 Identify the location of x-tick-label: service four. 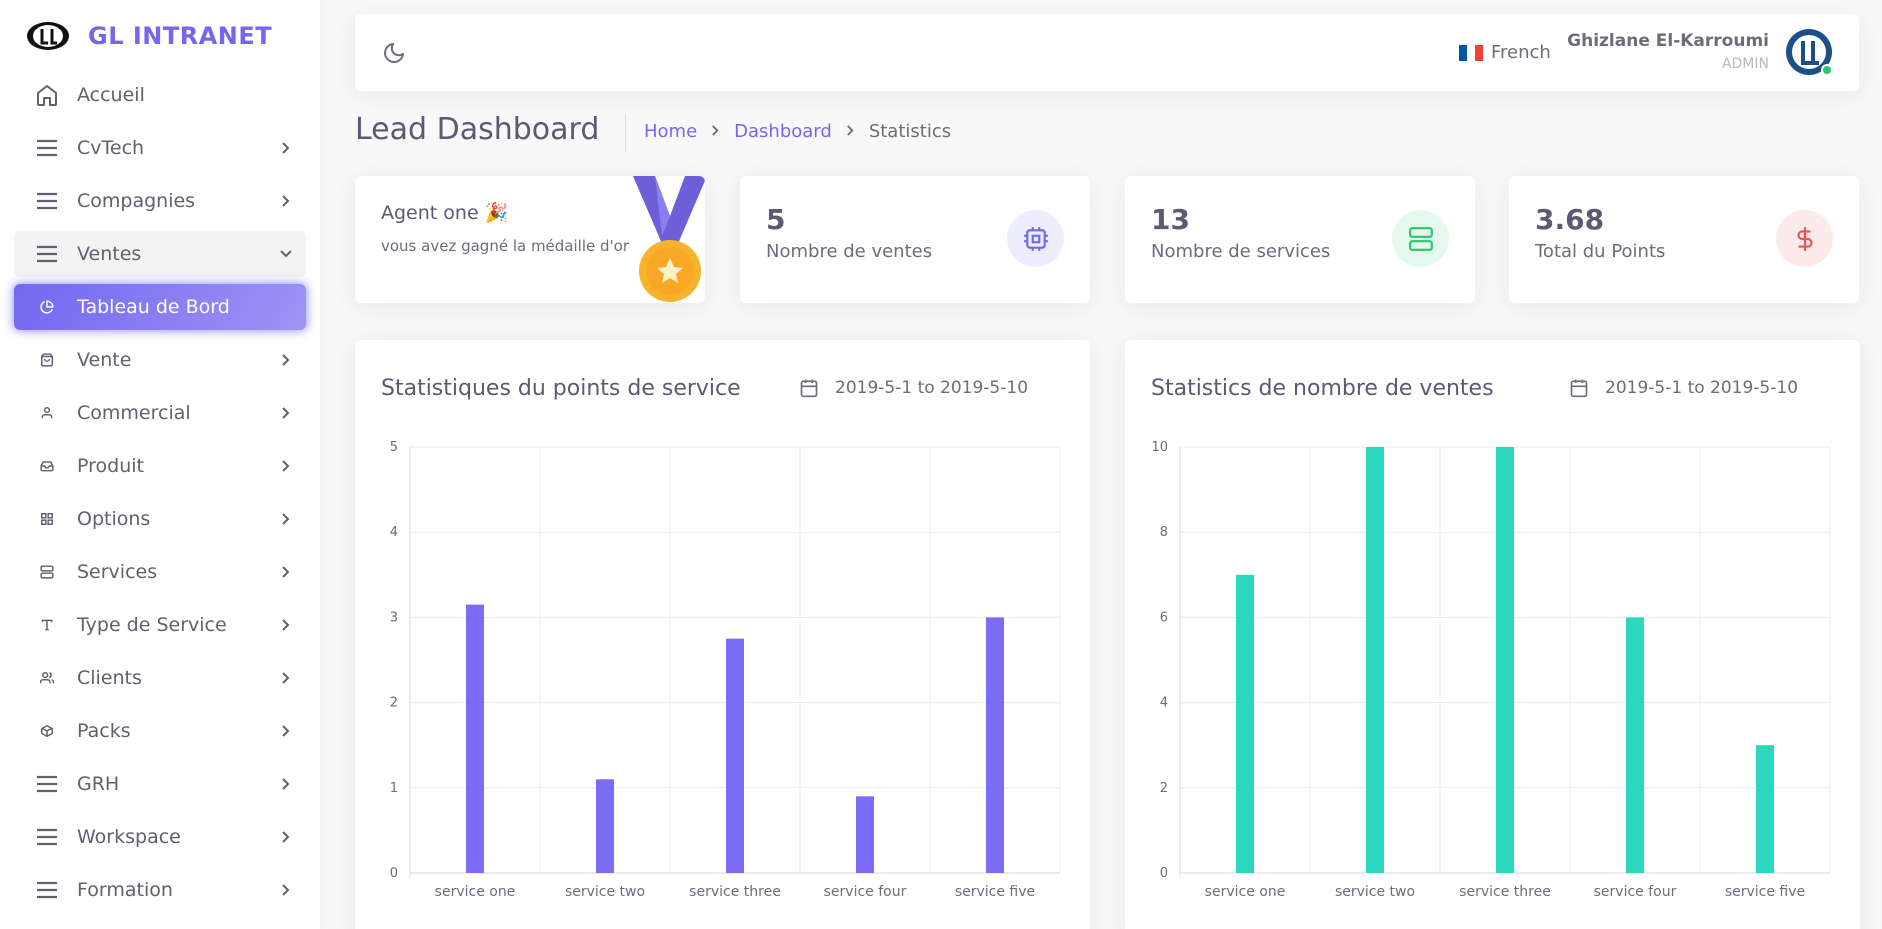
(1635, 892).